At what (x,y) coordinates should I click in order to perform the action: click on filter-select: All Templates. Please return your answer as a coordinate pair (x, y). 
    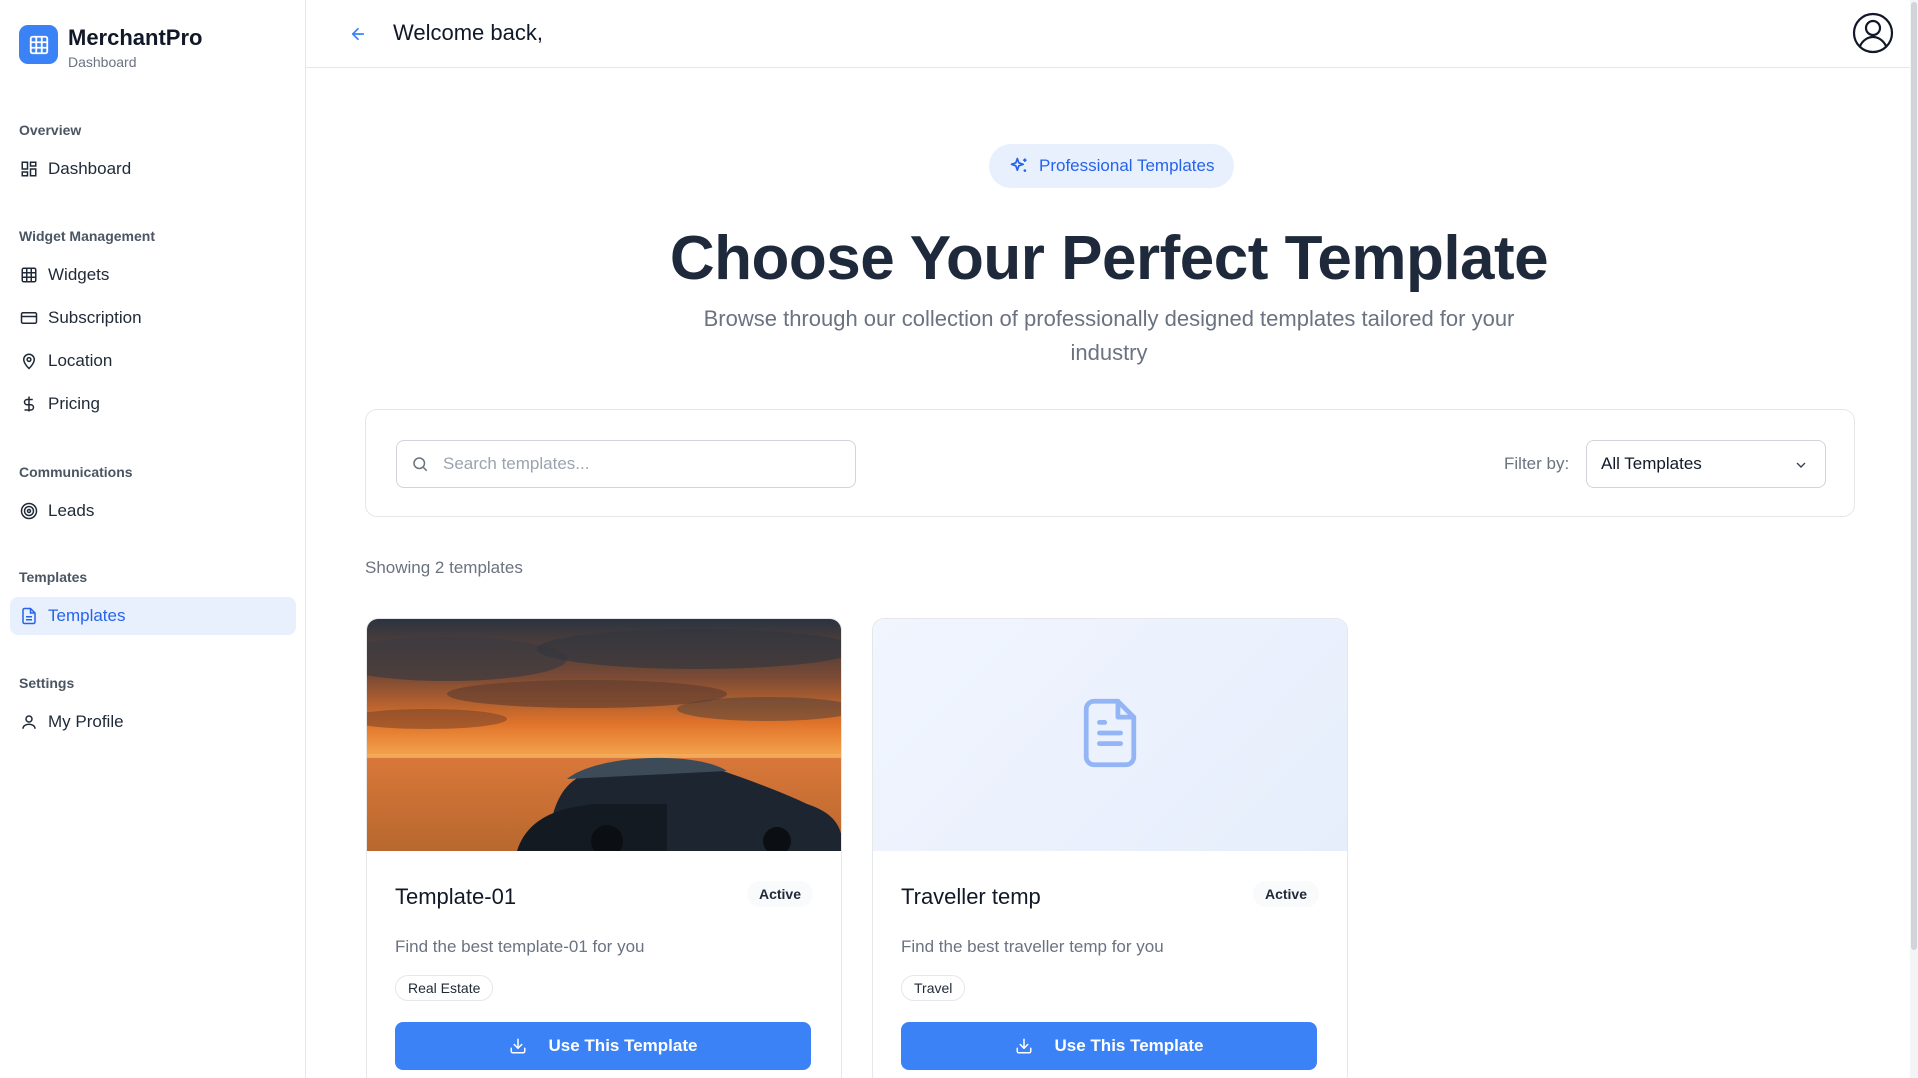
    Looking at the image, I should click on (1706, 464).